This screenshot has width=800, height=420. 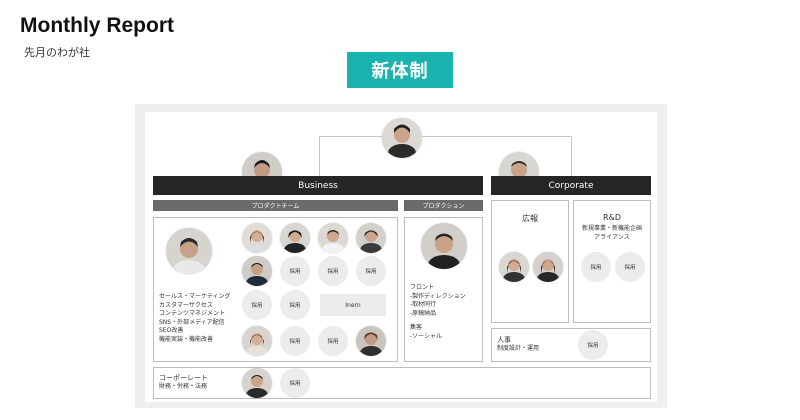 I want to click on duty-item: コンテンツマネジメント, so click(x=192, y=313).